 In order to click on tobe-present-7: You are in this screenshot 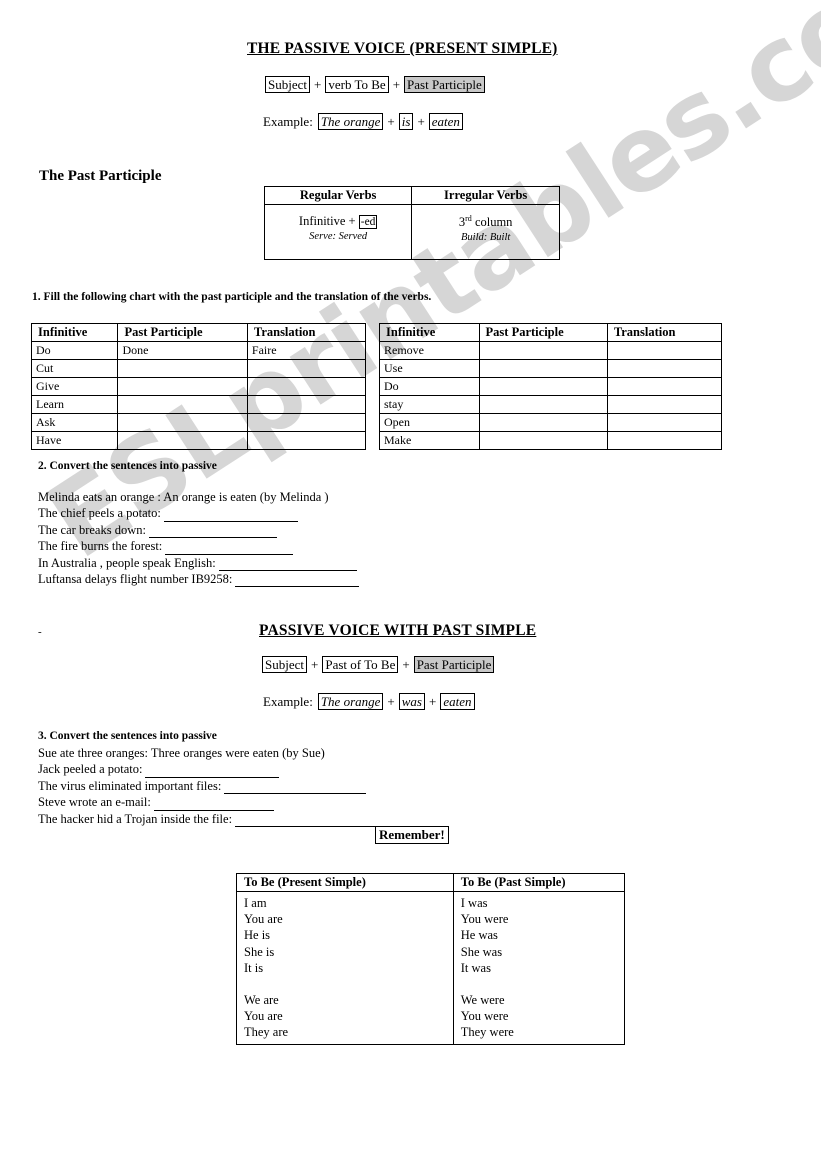, I will do `click(263, 1016)`.